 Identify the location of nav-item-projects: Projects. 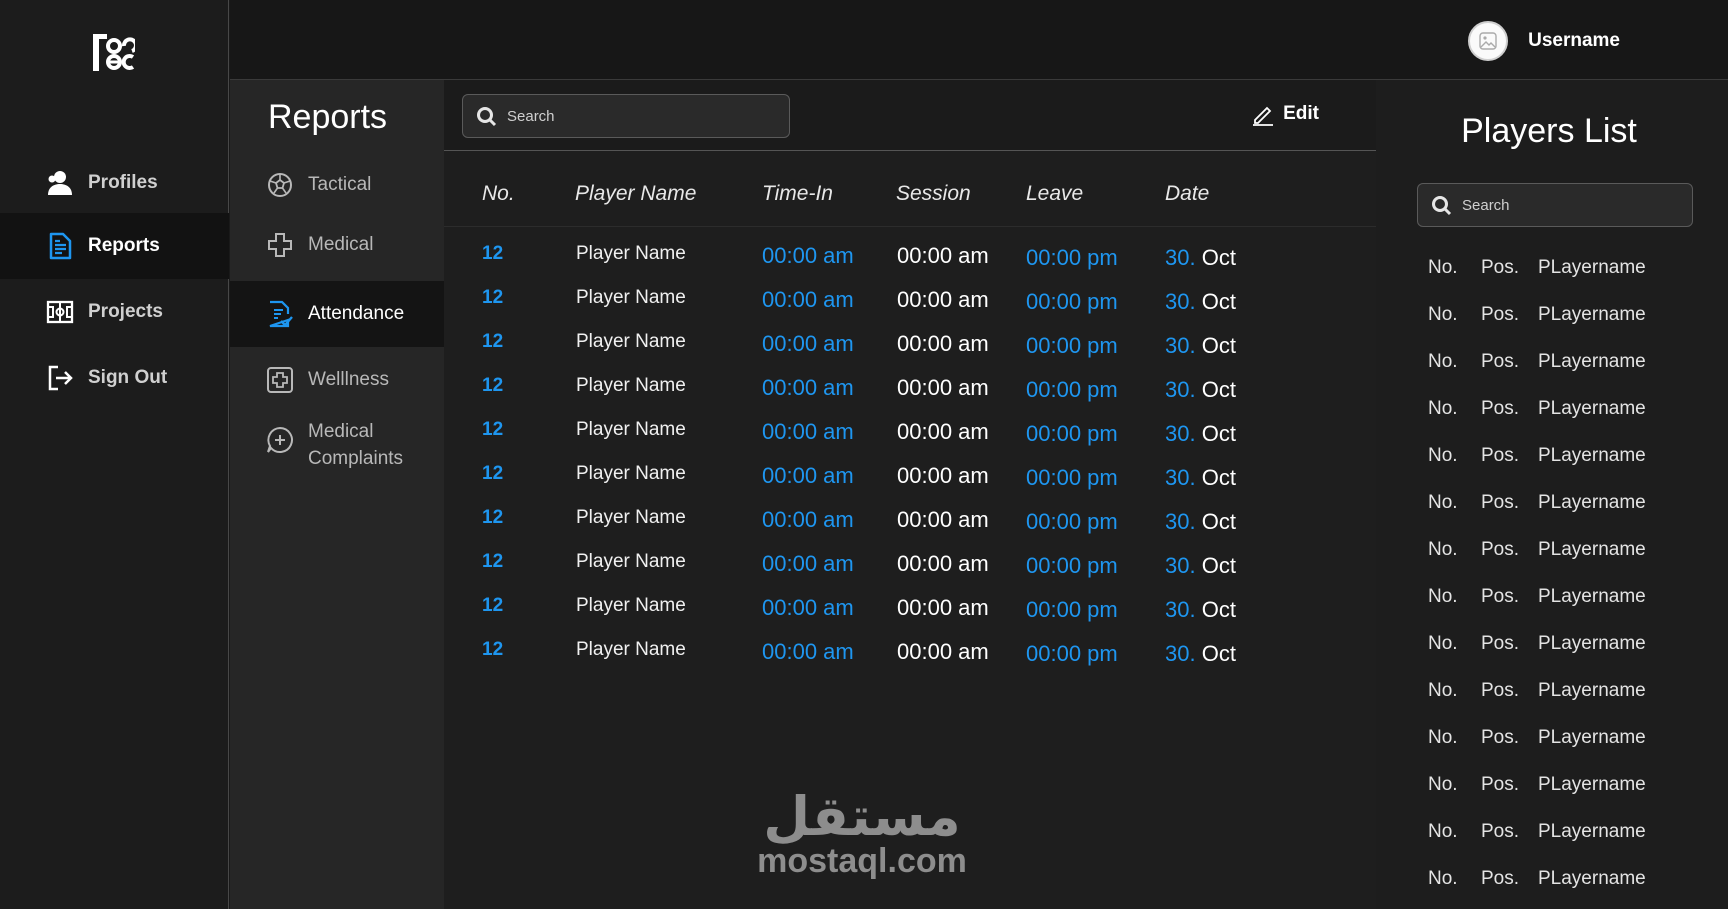
(114, 312).